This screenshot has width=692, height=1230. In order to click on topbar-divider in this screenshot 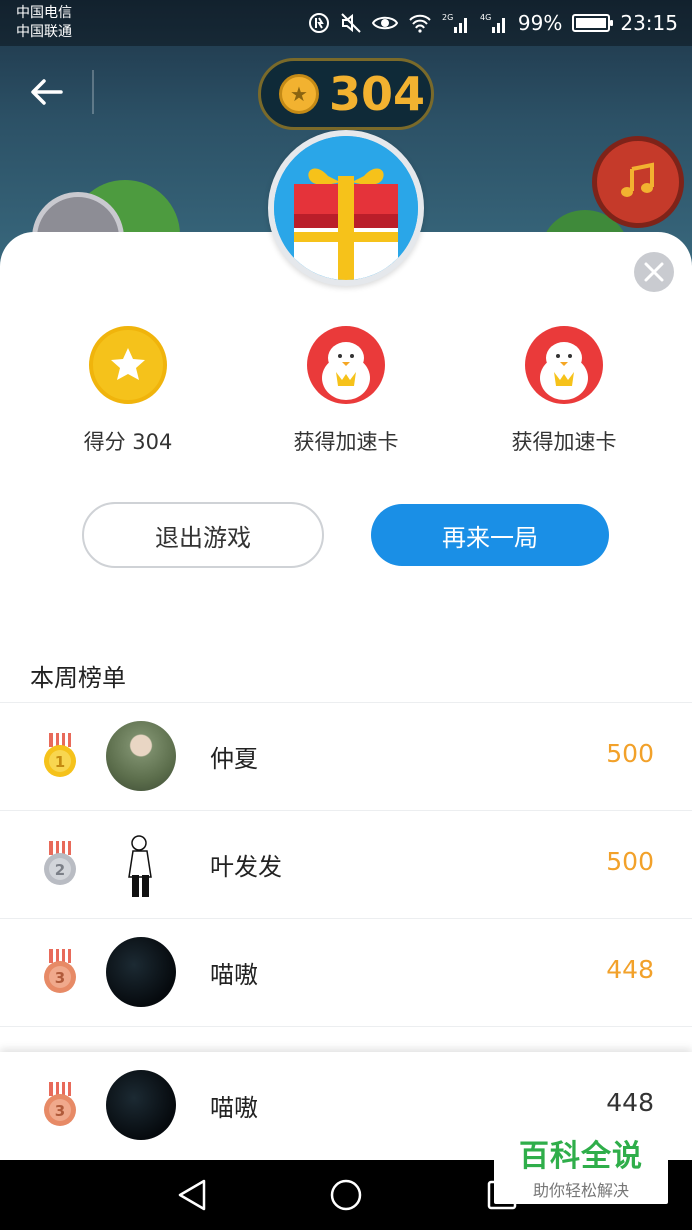, I will do `click(93, 92)`.